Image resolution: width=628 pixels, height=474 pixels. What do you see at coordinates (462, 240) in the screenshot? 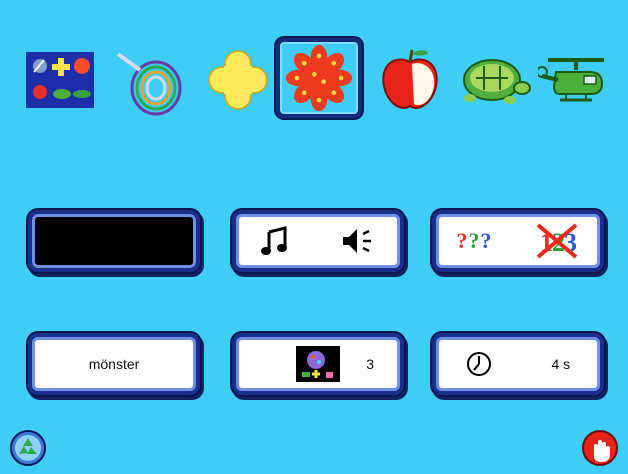
I see `question-mark-1: ?` at bounding box center [462, 240].